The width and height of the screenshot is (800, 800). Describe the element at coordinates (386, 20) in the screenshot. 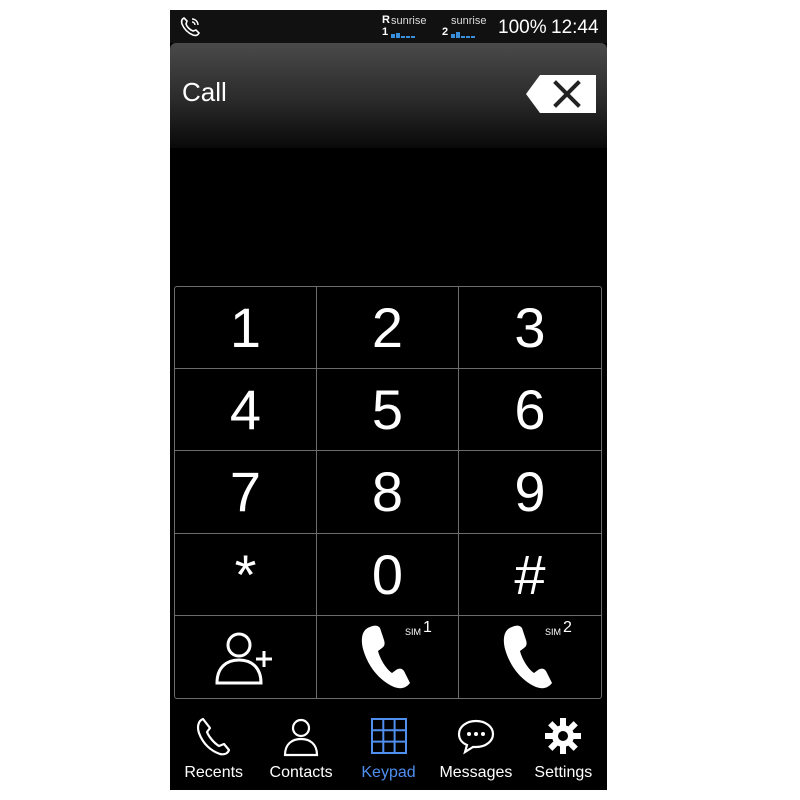

I see `roaming-indicator: R` at that location.